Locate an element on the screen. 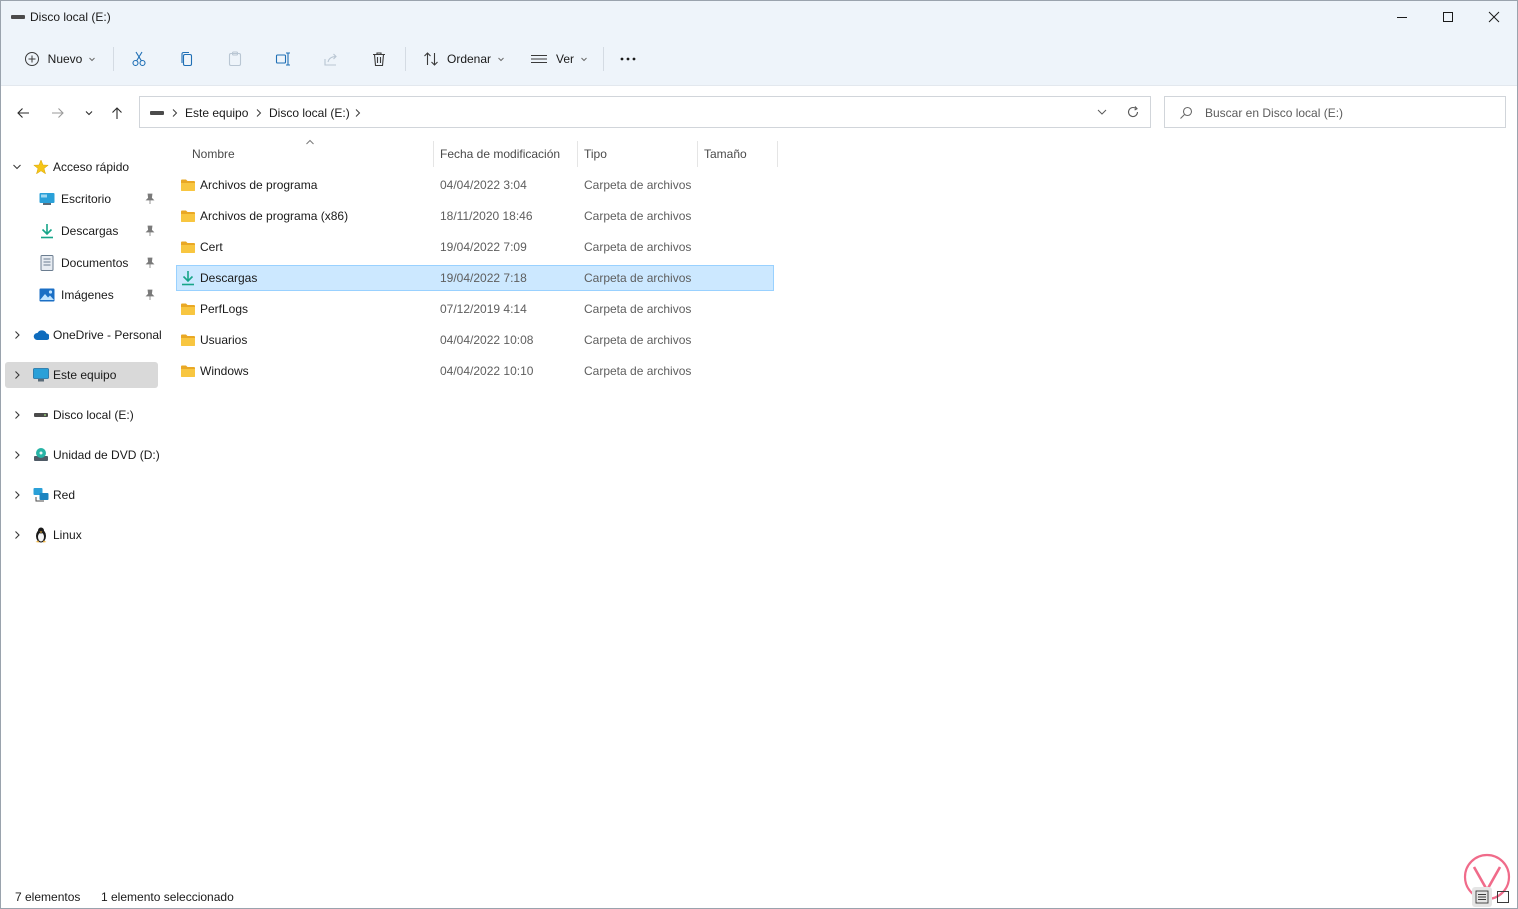 The height and width of the screenshot is (909, 1518). trash-icon is located at coordinates (379, 59).